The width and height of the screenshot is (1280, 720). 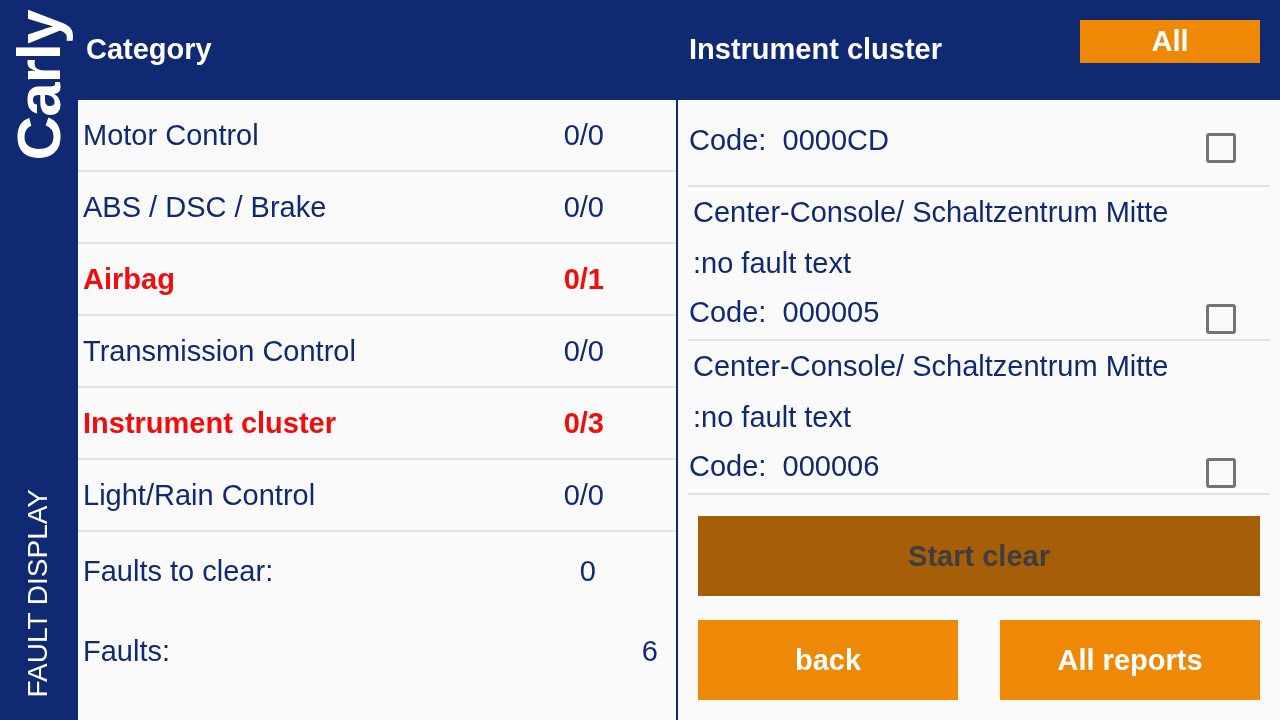 What do you see at coordinates (649, 651) in the screenshot?
I see `summary-value: 6` at bounding box center [649, 651].